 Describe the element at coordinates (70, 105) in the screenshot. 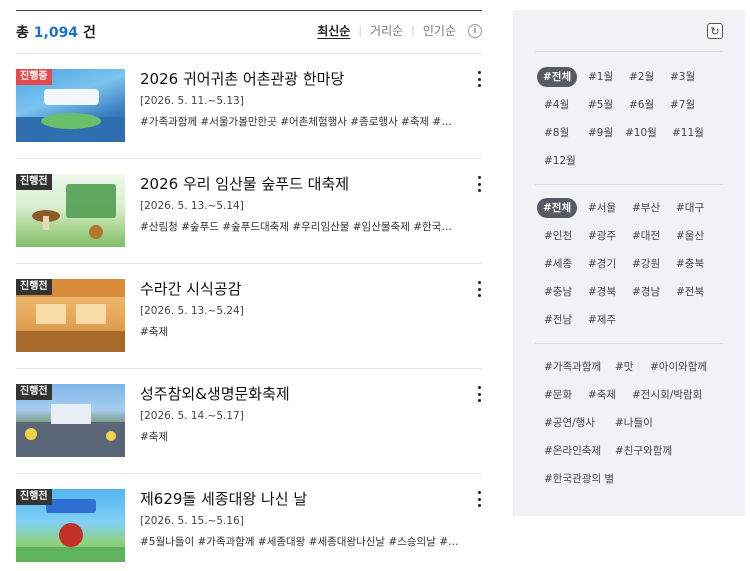

I see `event-thumbnail: 진행중` at that location.